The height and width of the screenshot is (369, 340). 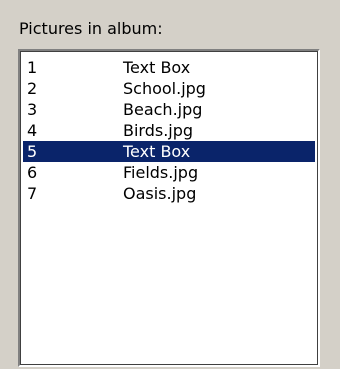 I want to click on list-item: 5 Text Box, so click(x=169, y=151).